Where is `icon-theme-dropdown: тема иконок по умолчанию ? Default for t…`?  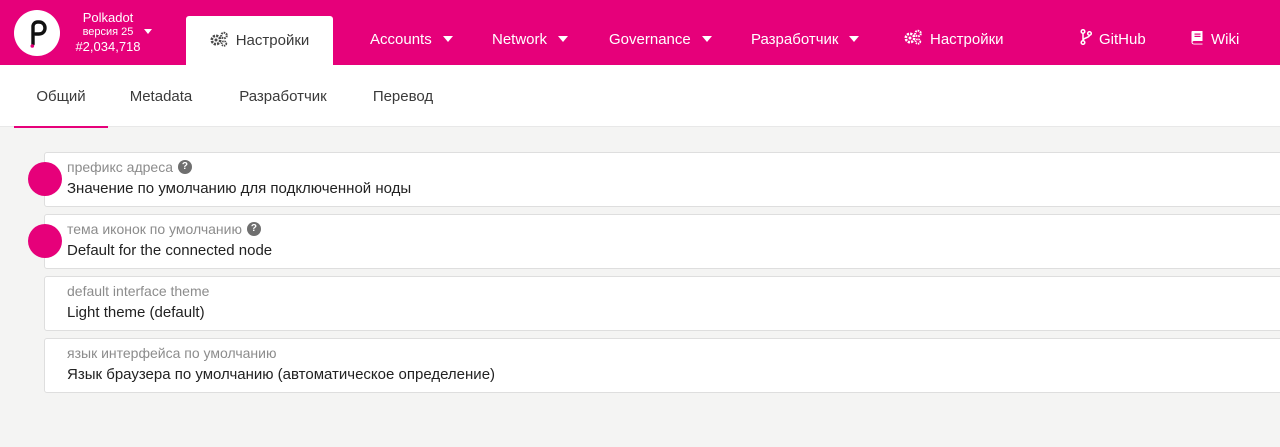
icon-theme-dropdown: тема иконок по умолчанию ? Default for t… is located at coordinates (662, 241).